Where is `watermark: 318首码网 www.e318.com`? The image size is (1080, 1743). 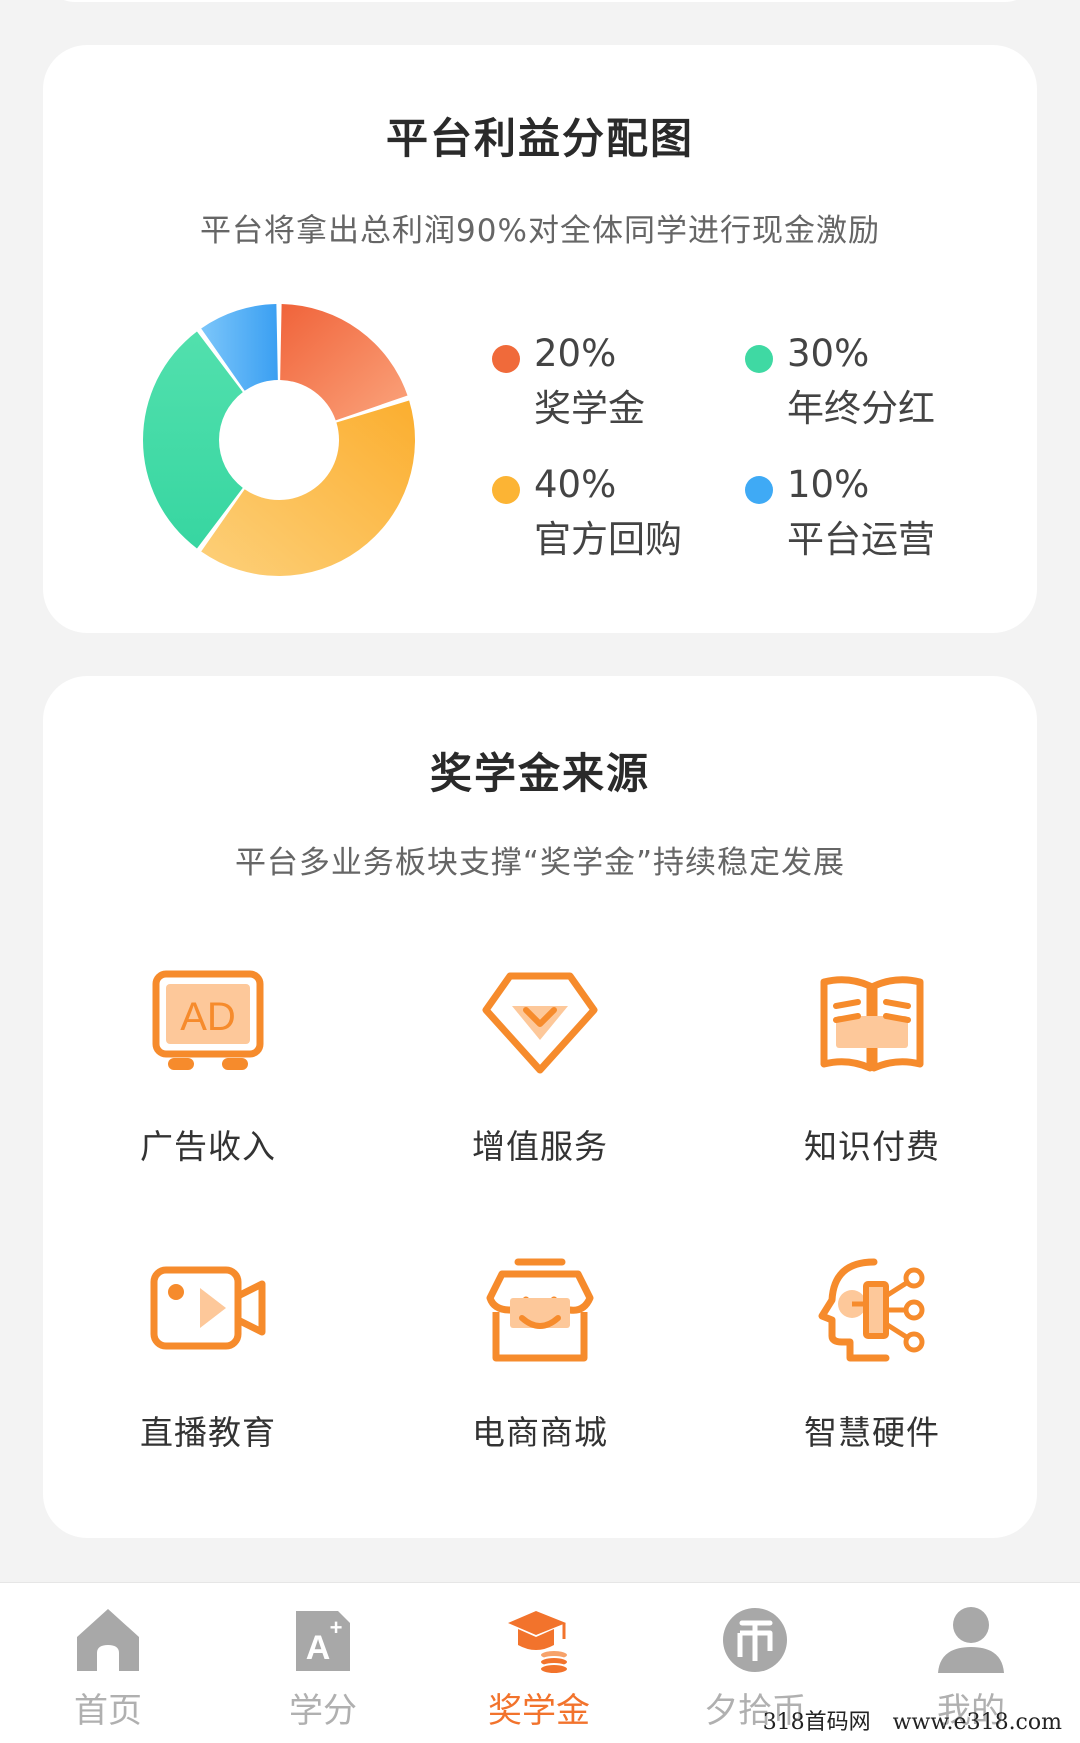
watermark: 318首码网 www.e318.com is located at coordinates (912, 1722).